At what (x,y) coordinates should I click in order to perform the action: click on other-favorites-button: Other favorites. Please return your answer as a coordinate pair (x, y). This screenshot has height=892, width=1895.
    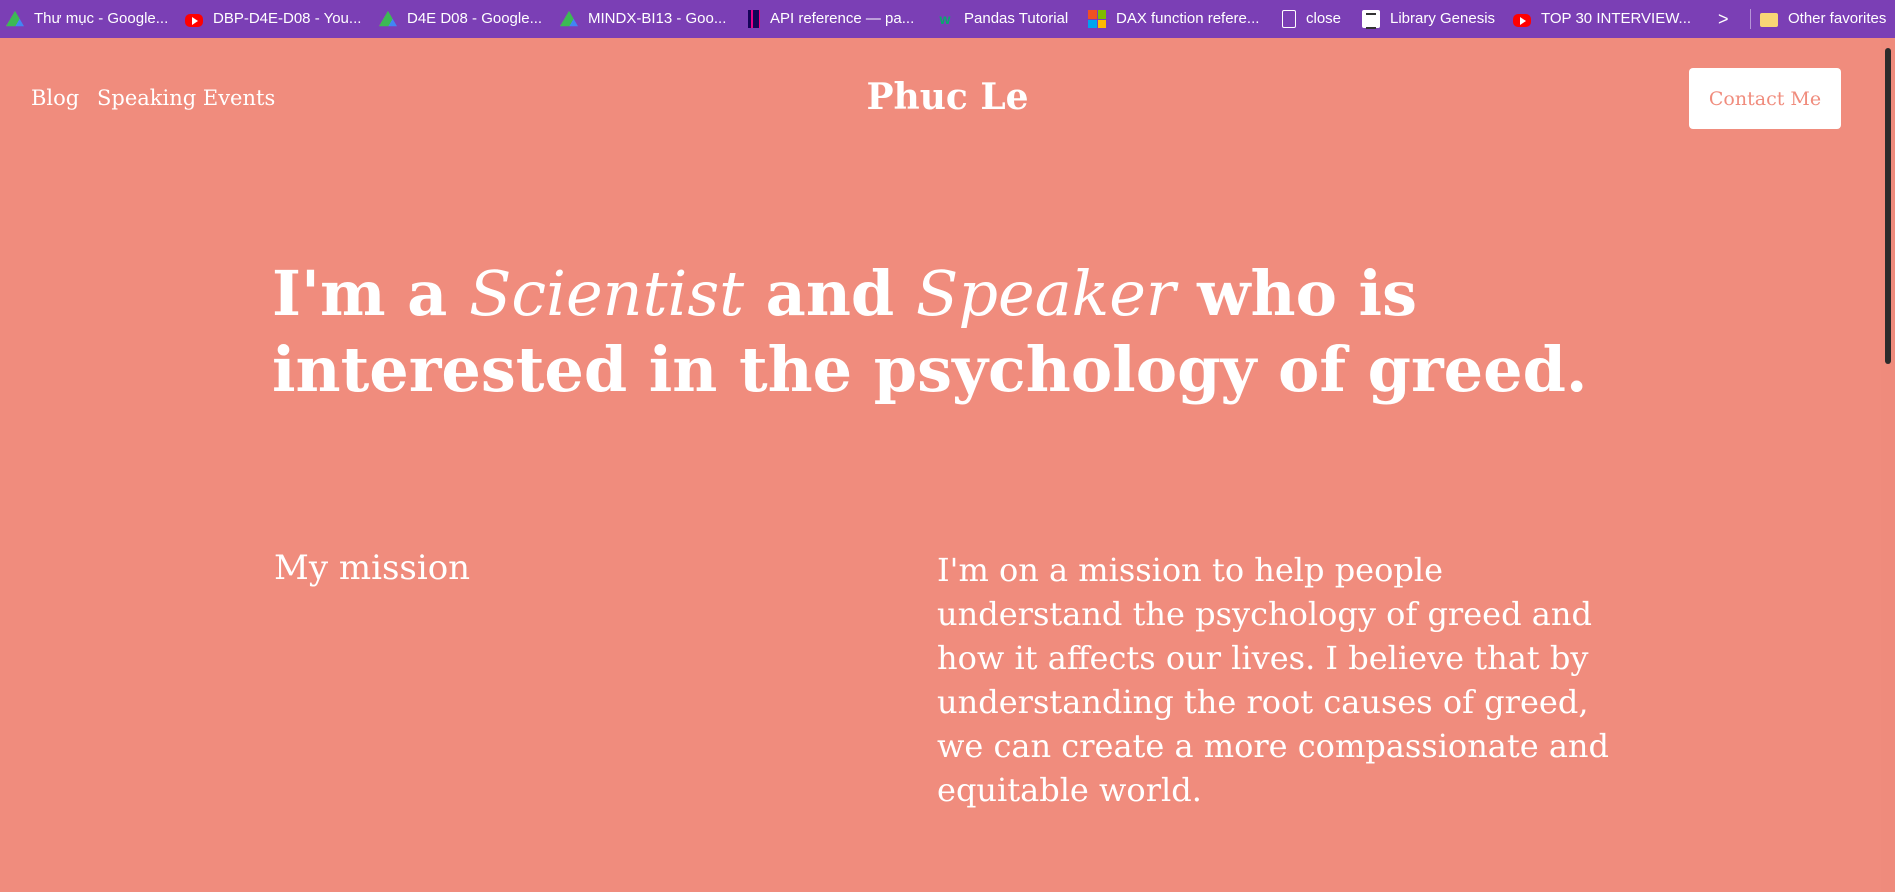
    Looking at the image, I should click on (1823, 19).